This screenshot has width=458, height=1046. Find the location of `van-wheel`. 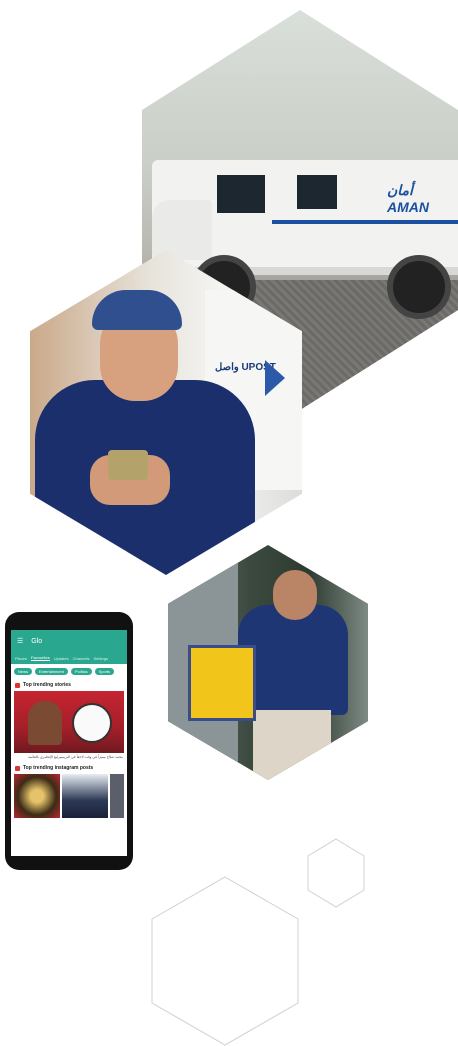

van-wheel is located at coordinates (419, 287).